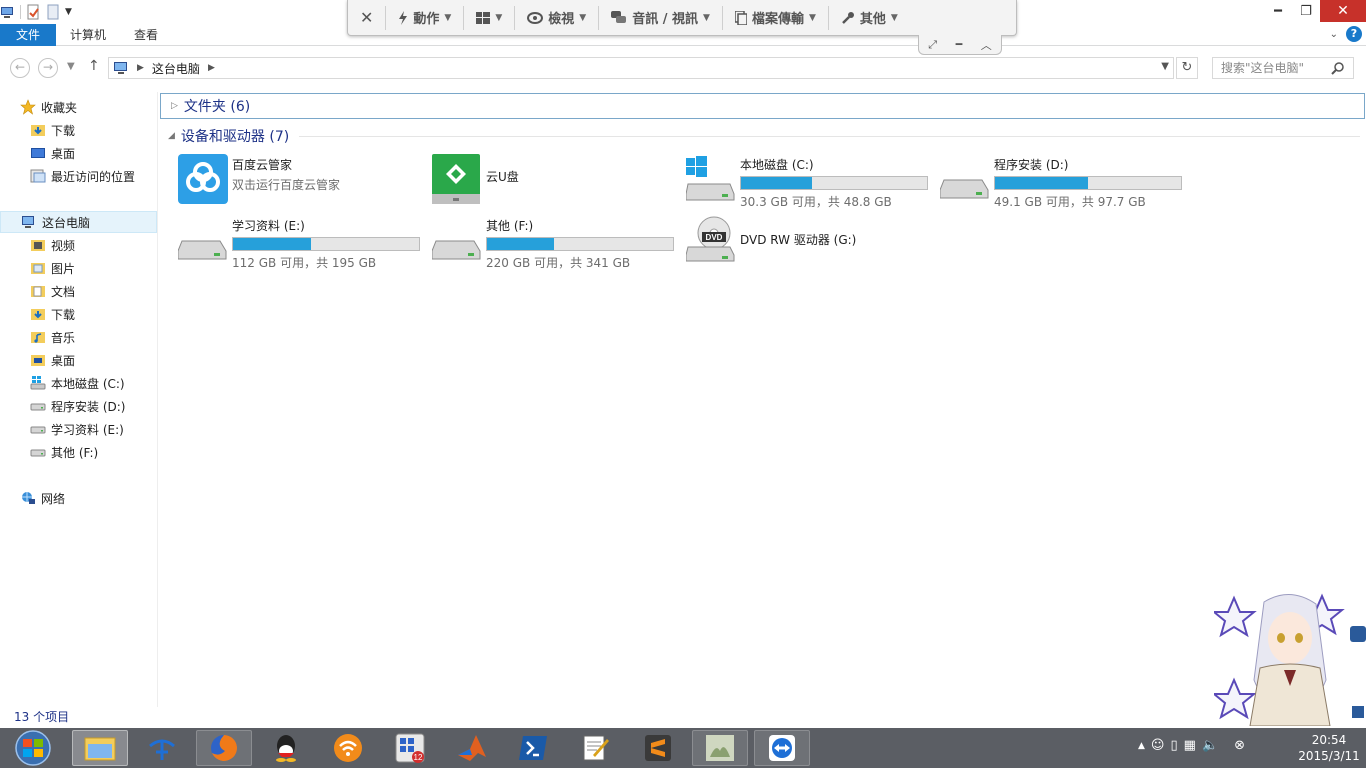 The image size is (1366, 768). I want to click on nav-fav-downloads: 下载, so click(78, 130).